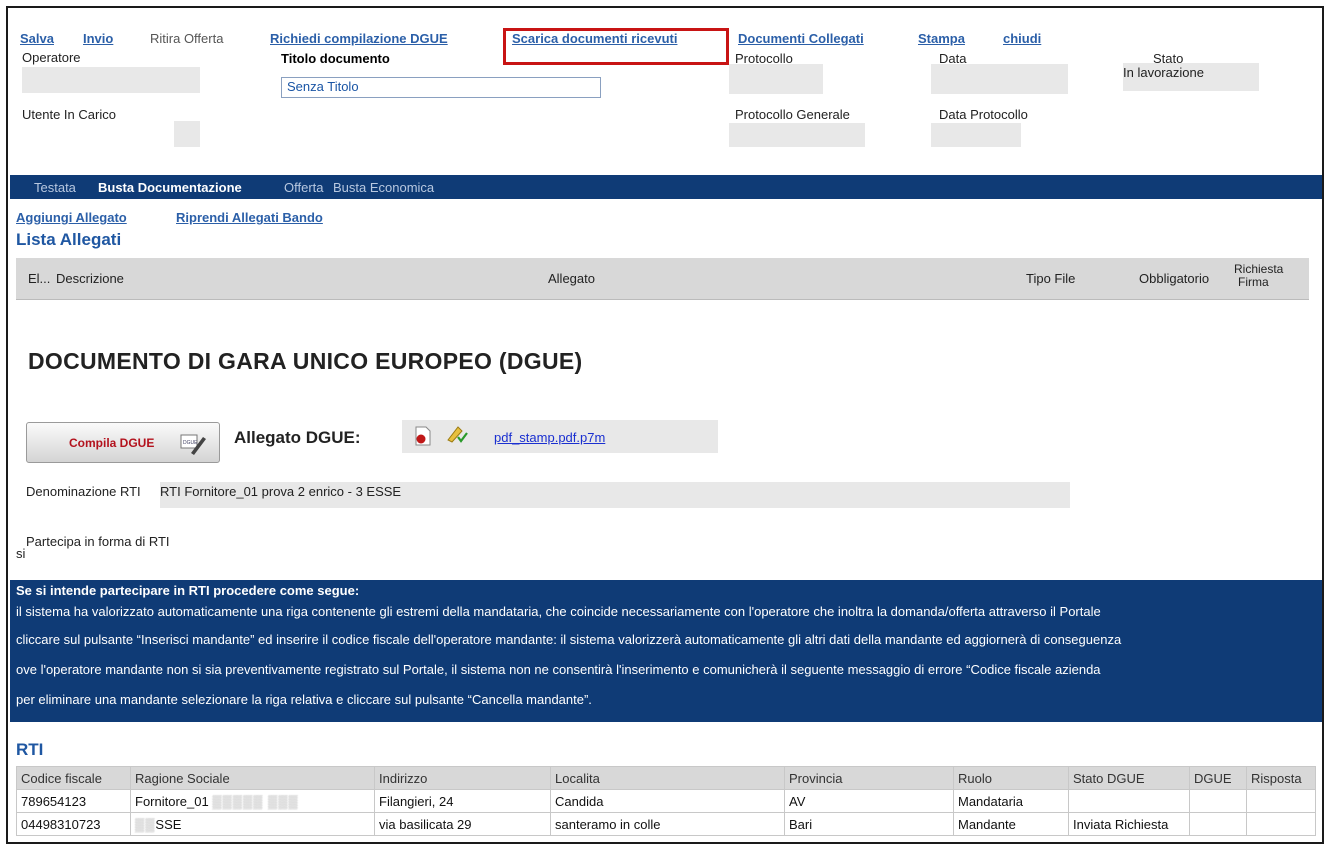 Image resolution: width=1333 pixels, height=852 pixels. Describe the element at coordinates (83, 491) in the screenshot. I see `denominazione-label: Denominazione RTI` at that location.